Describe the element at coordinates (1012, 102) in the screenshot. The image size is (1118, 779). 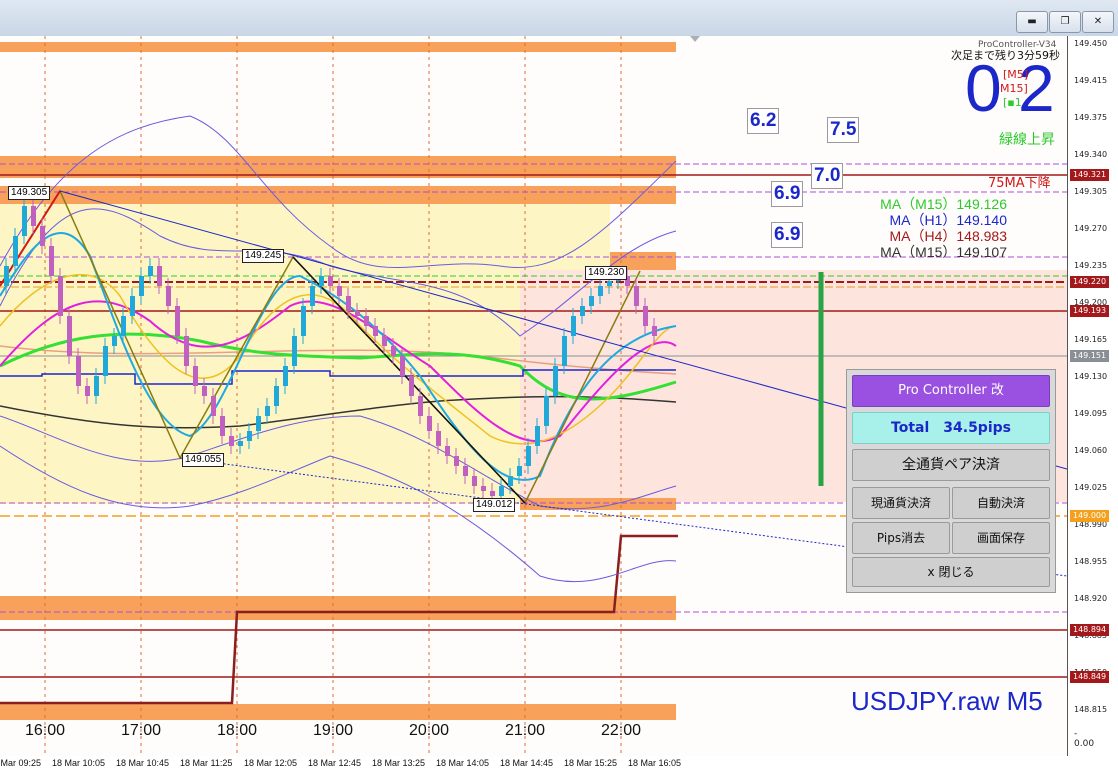
I see `tf-h1-label: [▪1` at that location.